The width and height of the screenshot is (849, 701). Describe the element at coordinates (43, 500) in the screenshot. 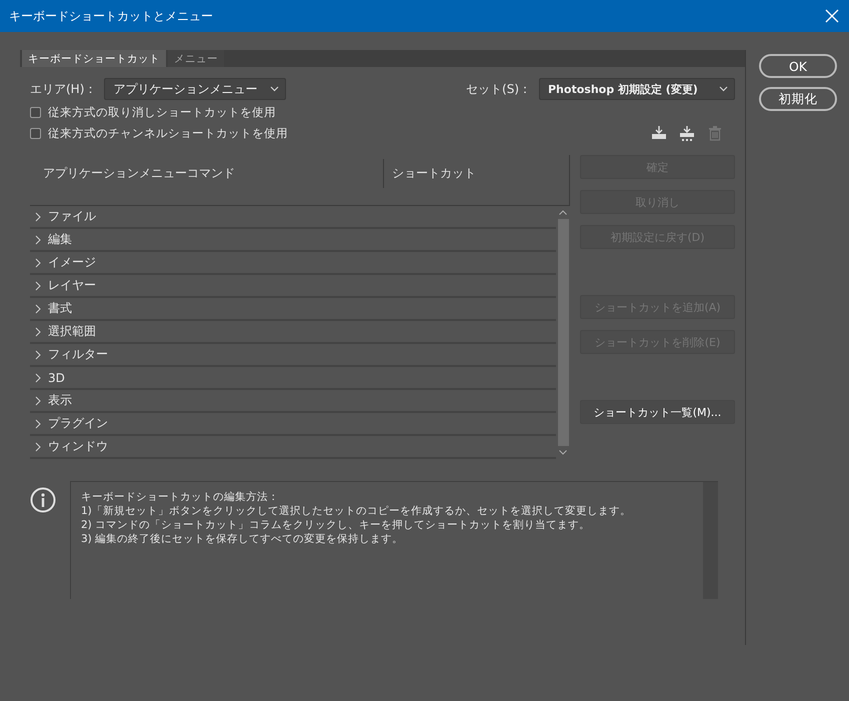

I see `info-icon` at that location.